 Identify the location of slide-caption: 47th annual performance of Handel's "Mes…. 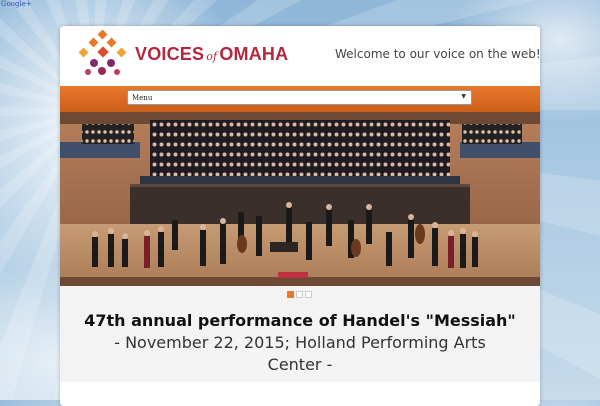
(300, 343).